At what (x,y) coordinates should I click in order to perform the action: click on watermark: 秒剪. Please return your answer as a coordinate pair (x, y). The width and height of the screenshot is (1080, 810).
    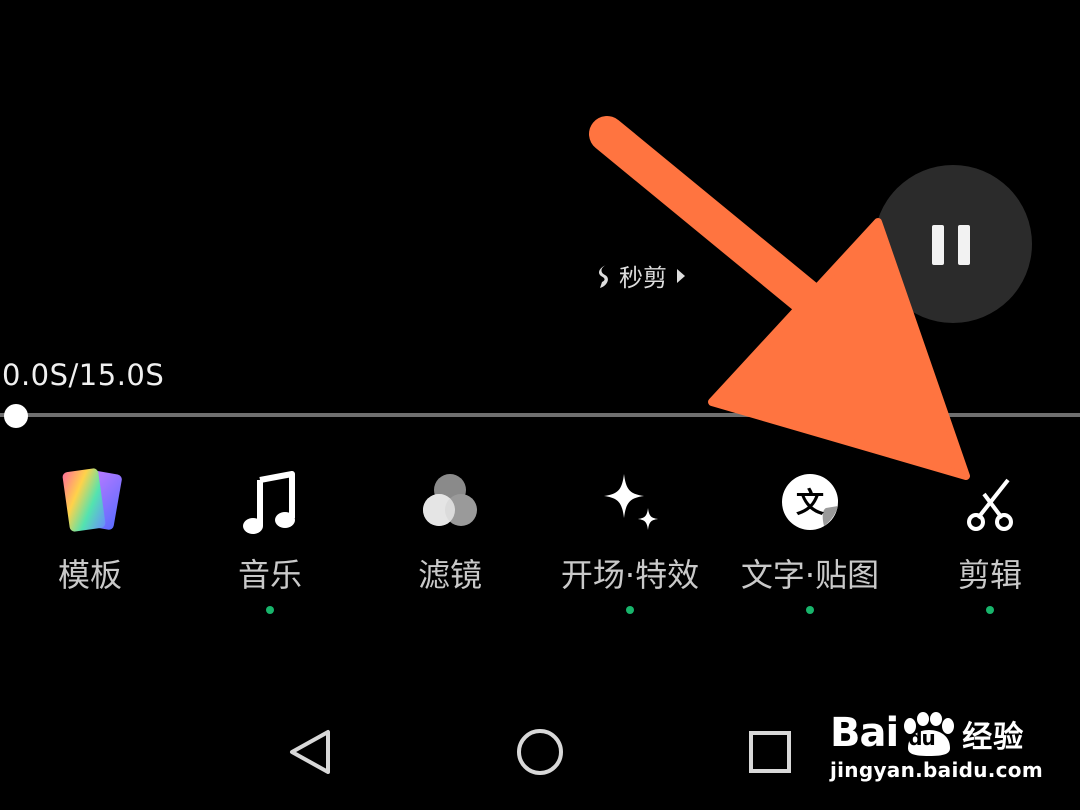
    Looking at the image, I should click on (641, 275).